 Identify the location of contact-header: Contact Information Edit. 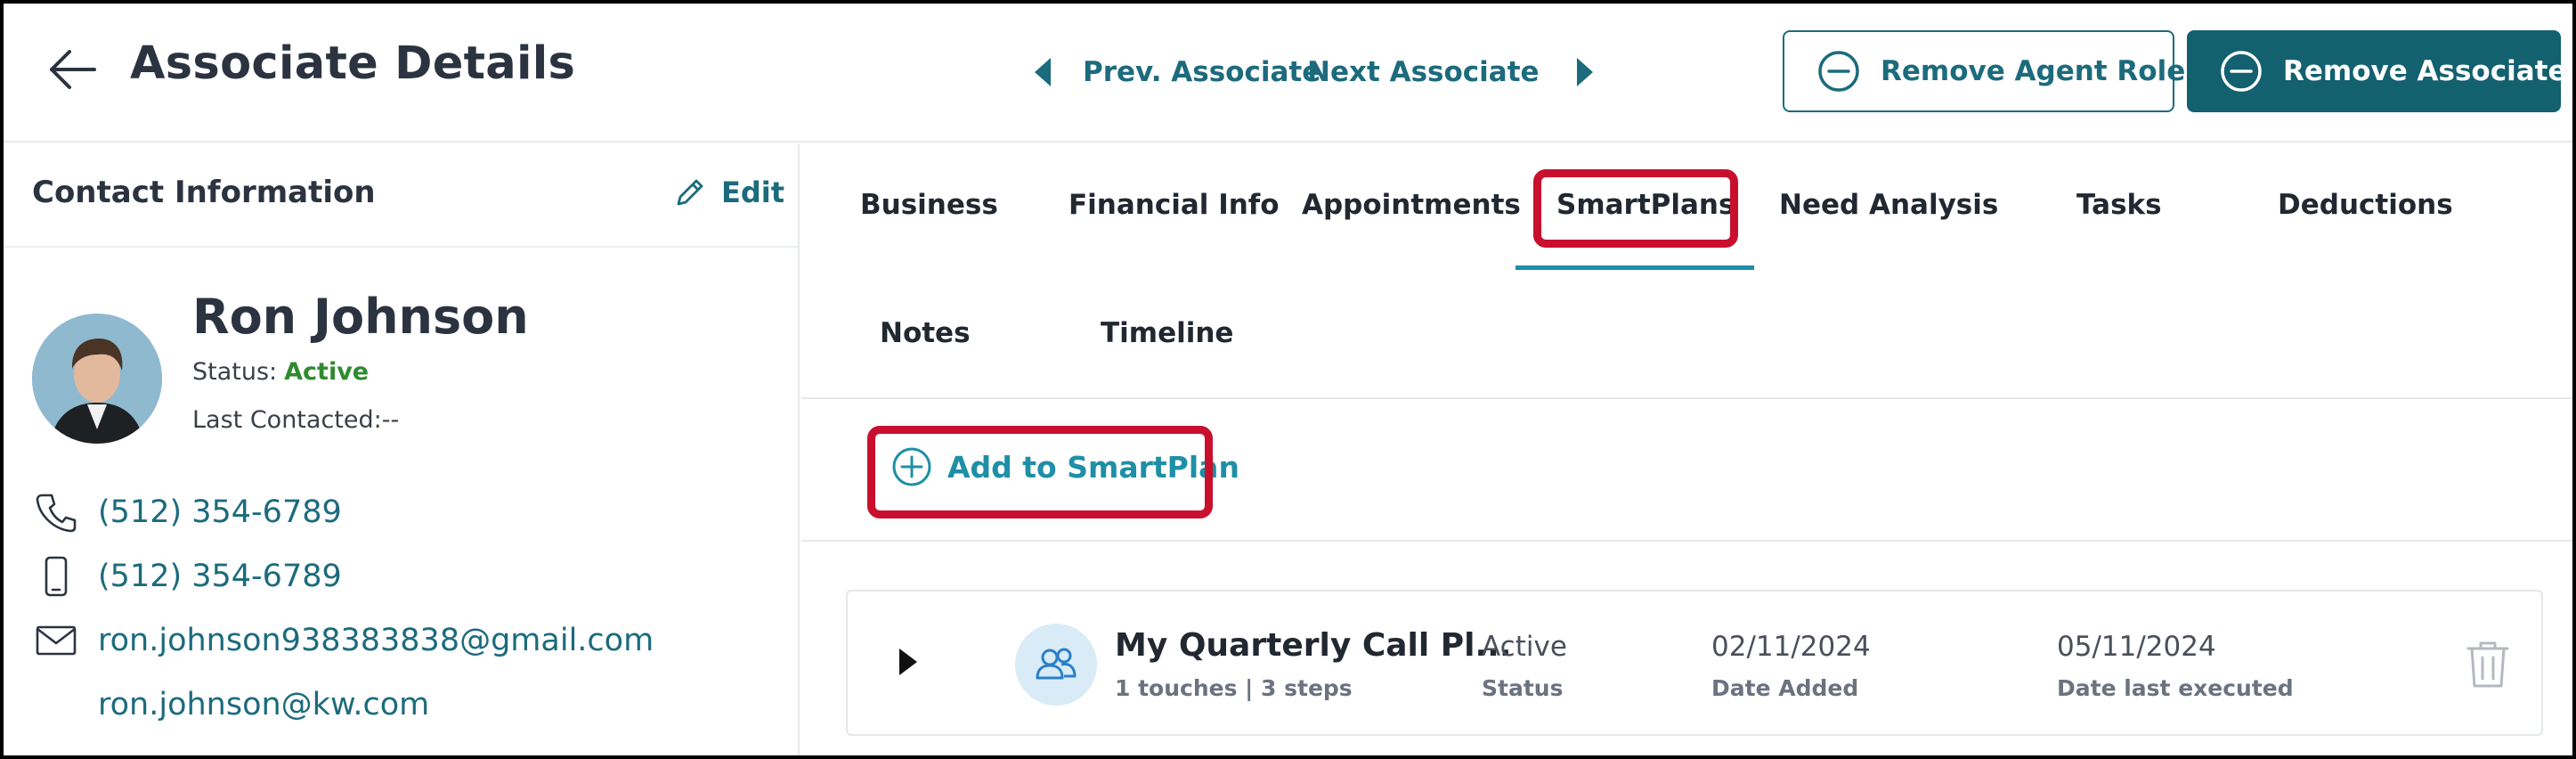
(401, 196).